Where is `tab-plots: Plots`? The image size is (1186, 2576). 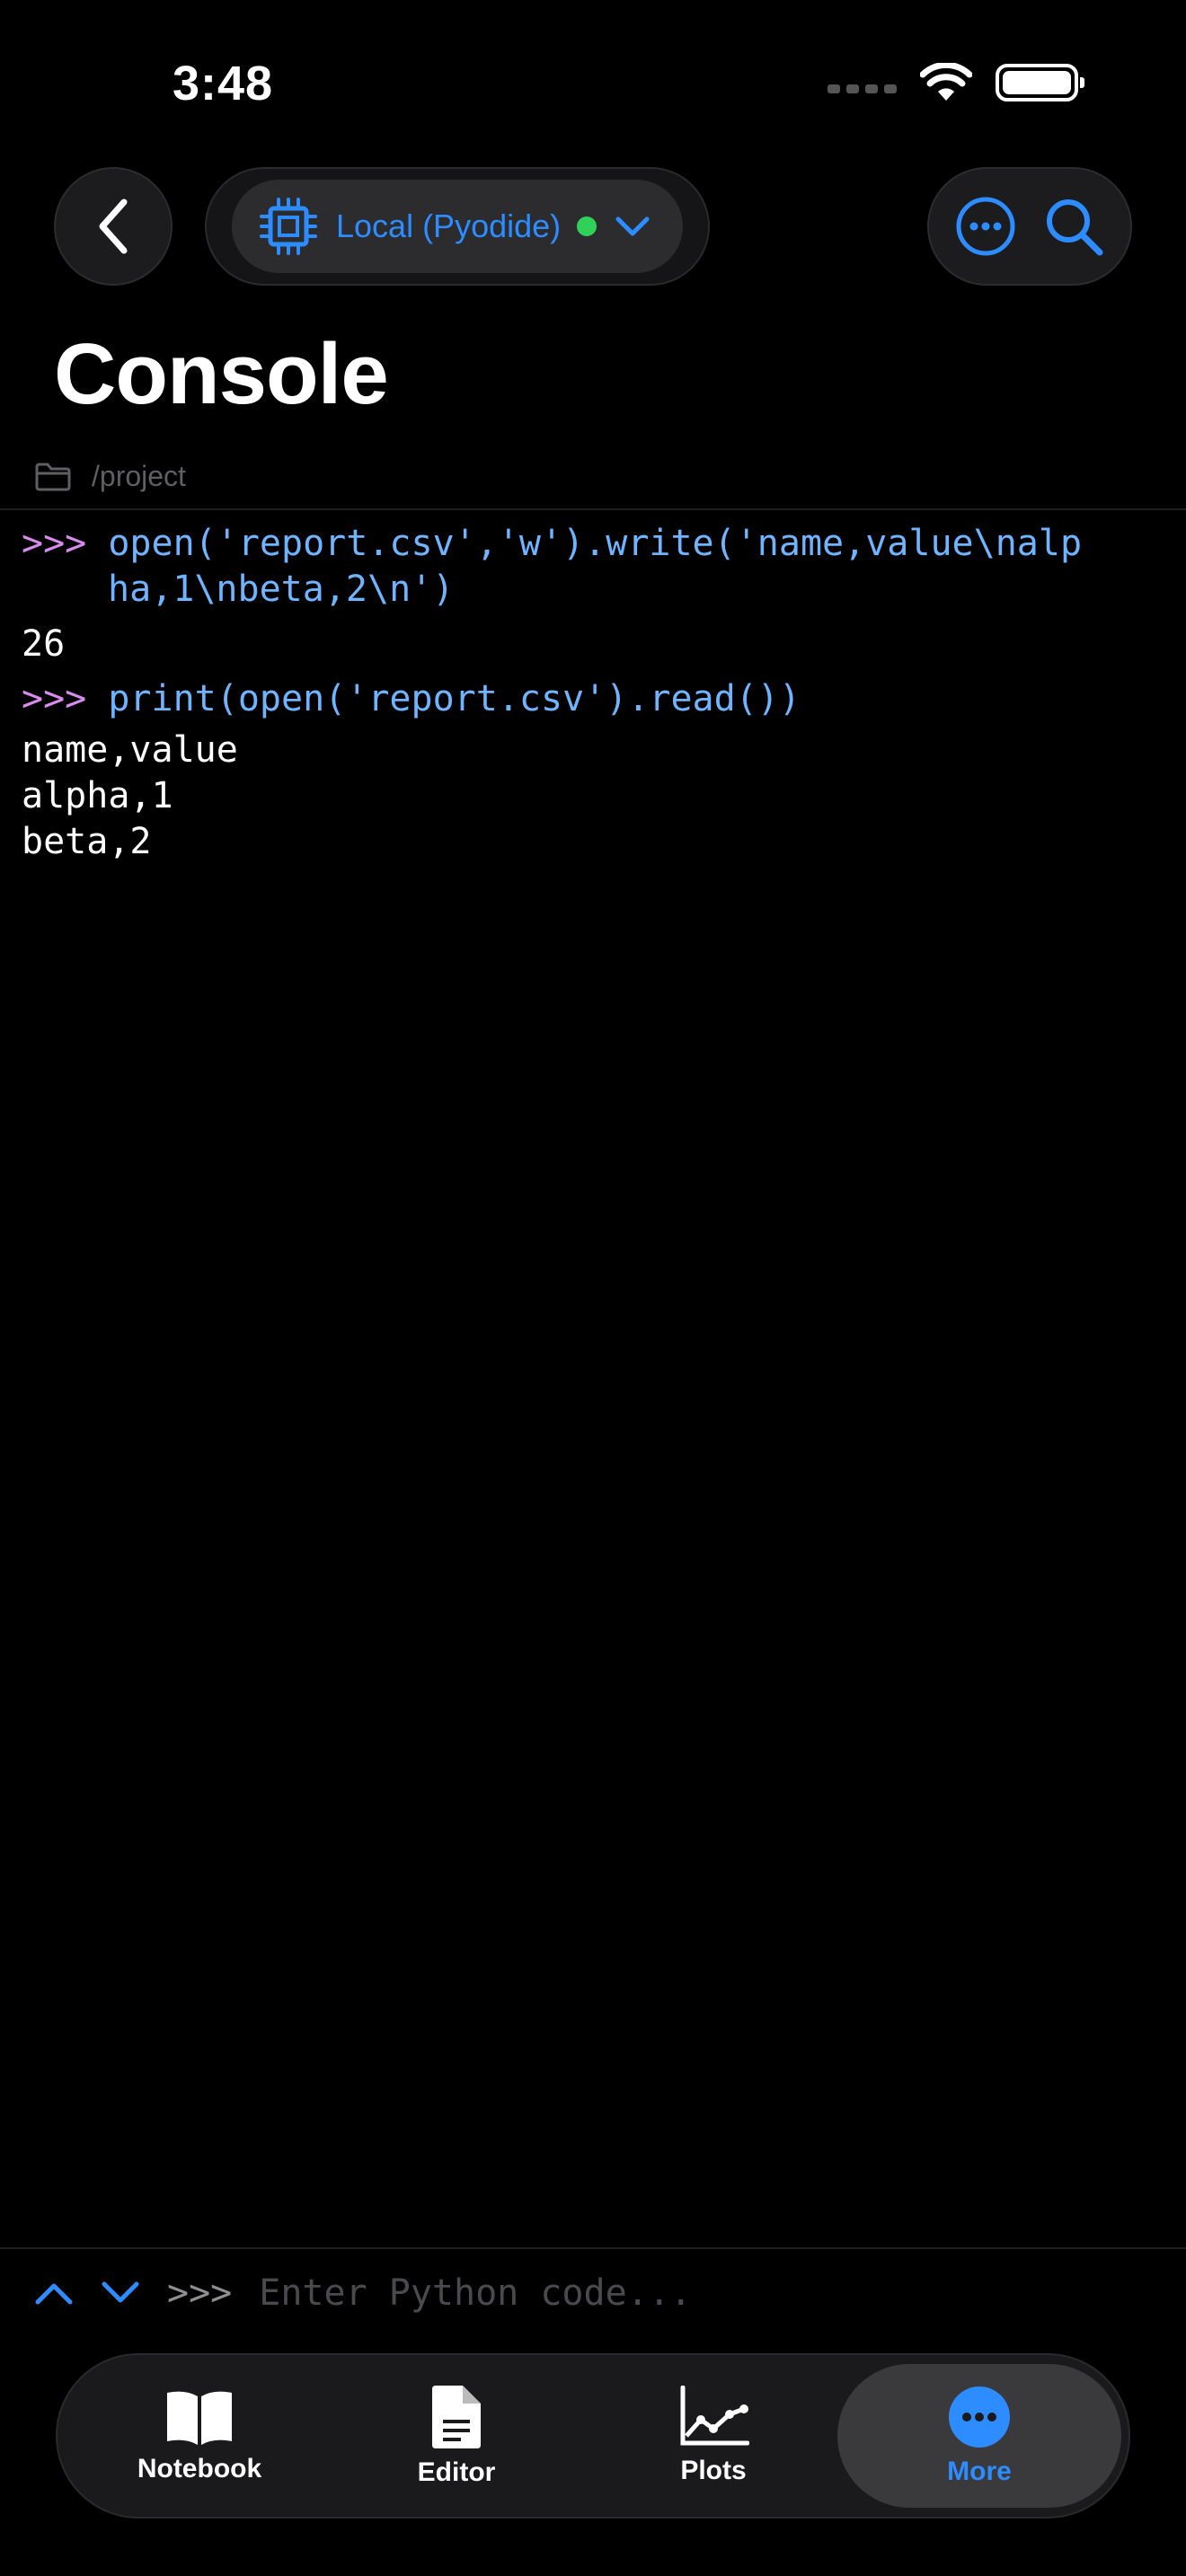
tab-plots: Plots is located at coordinates (713, 2436).